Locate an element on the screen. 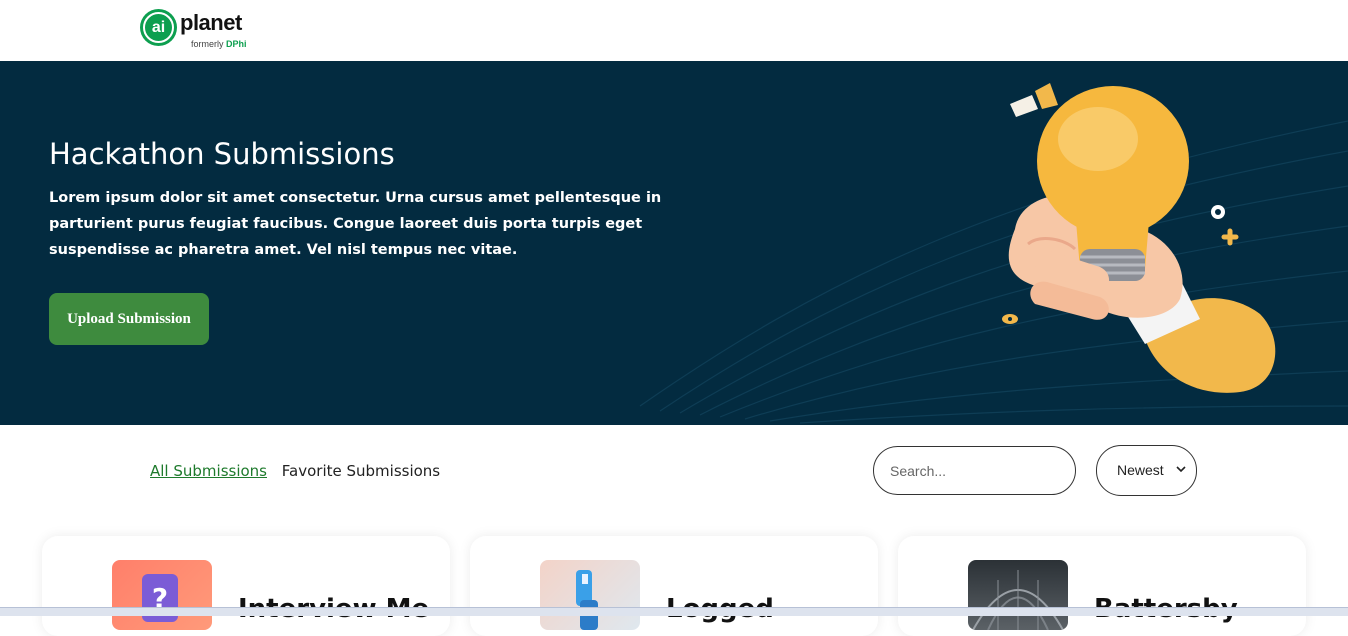 The width and height of the screenshot is (1348, 636). top-navbar: ai planet formerly DPhi is located at coordinates (674, 30).